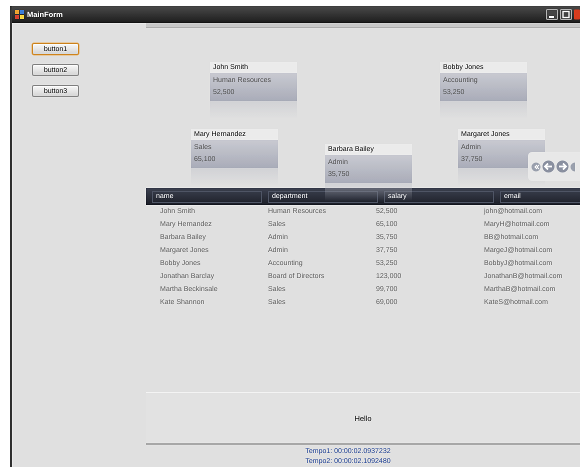 This screenshot has width=580, height=467. What do you see at coordinates (566, 14) in the screenshot?
I see `maximize-icon` at bounding box center [566, 14].